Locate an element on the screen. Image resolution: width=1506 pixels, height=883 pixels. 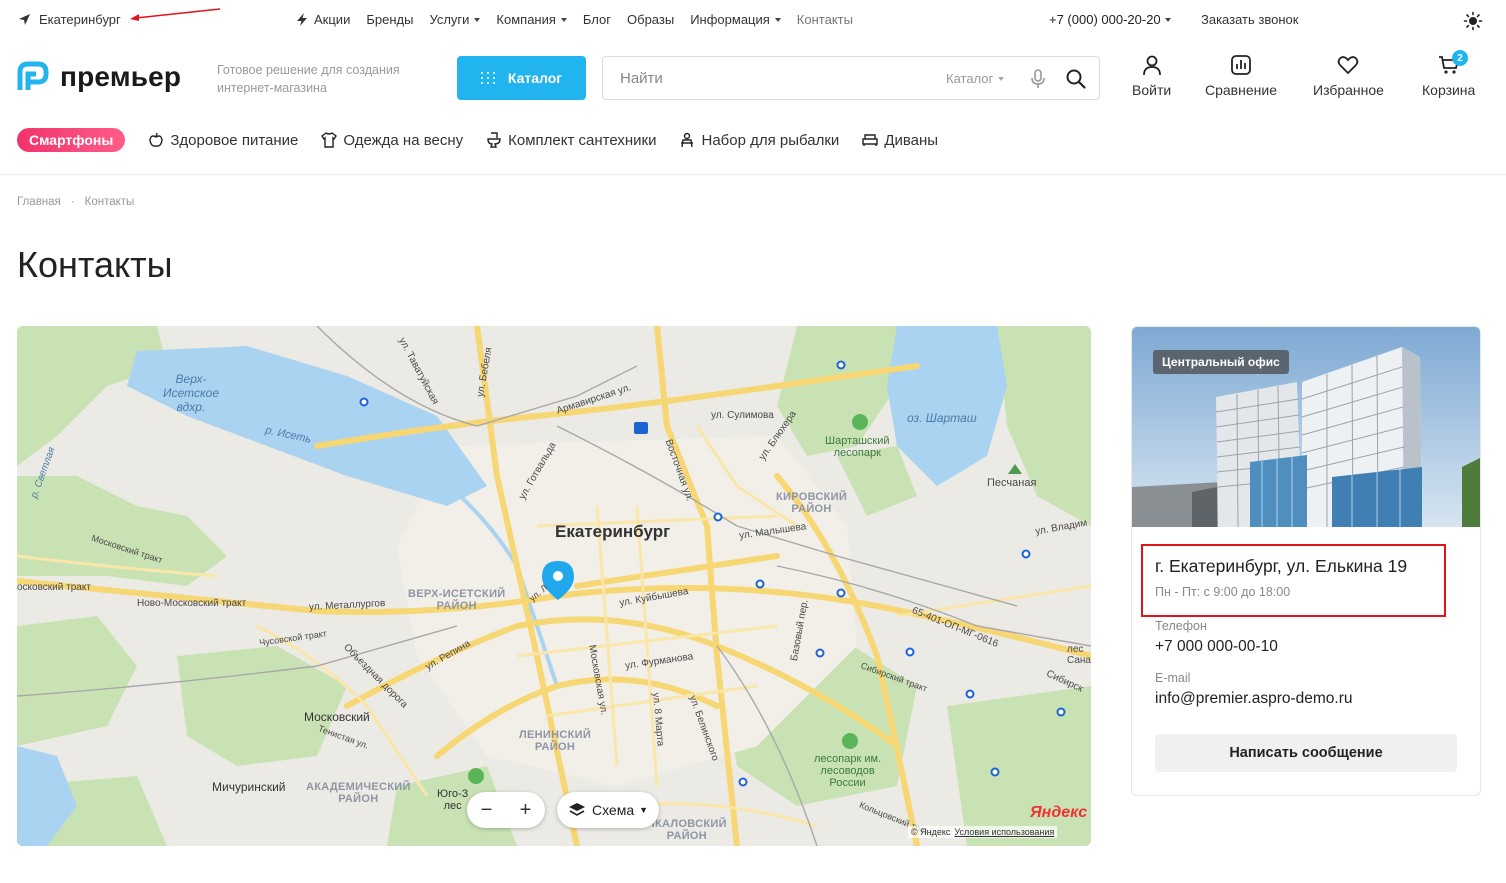
map-copyright: © Яндекс Условия использования is located at coordinates (983, 832).